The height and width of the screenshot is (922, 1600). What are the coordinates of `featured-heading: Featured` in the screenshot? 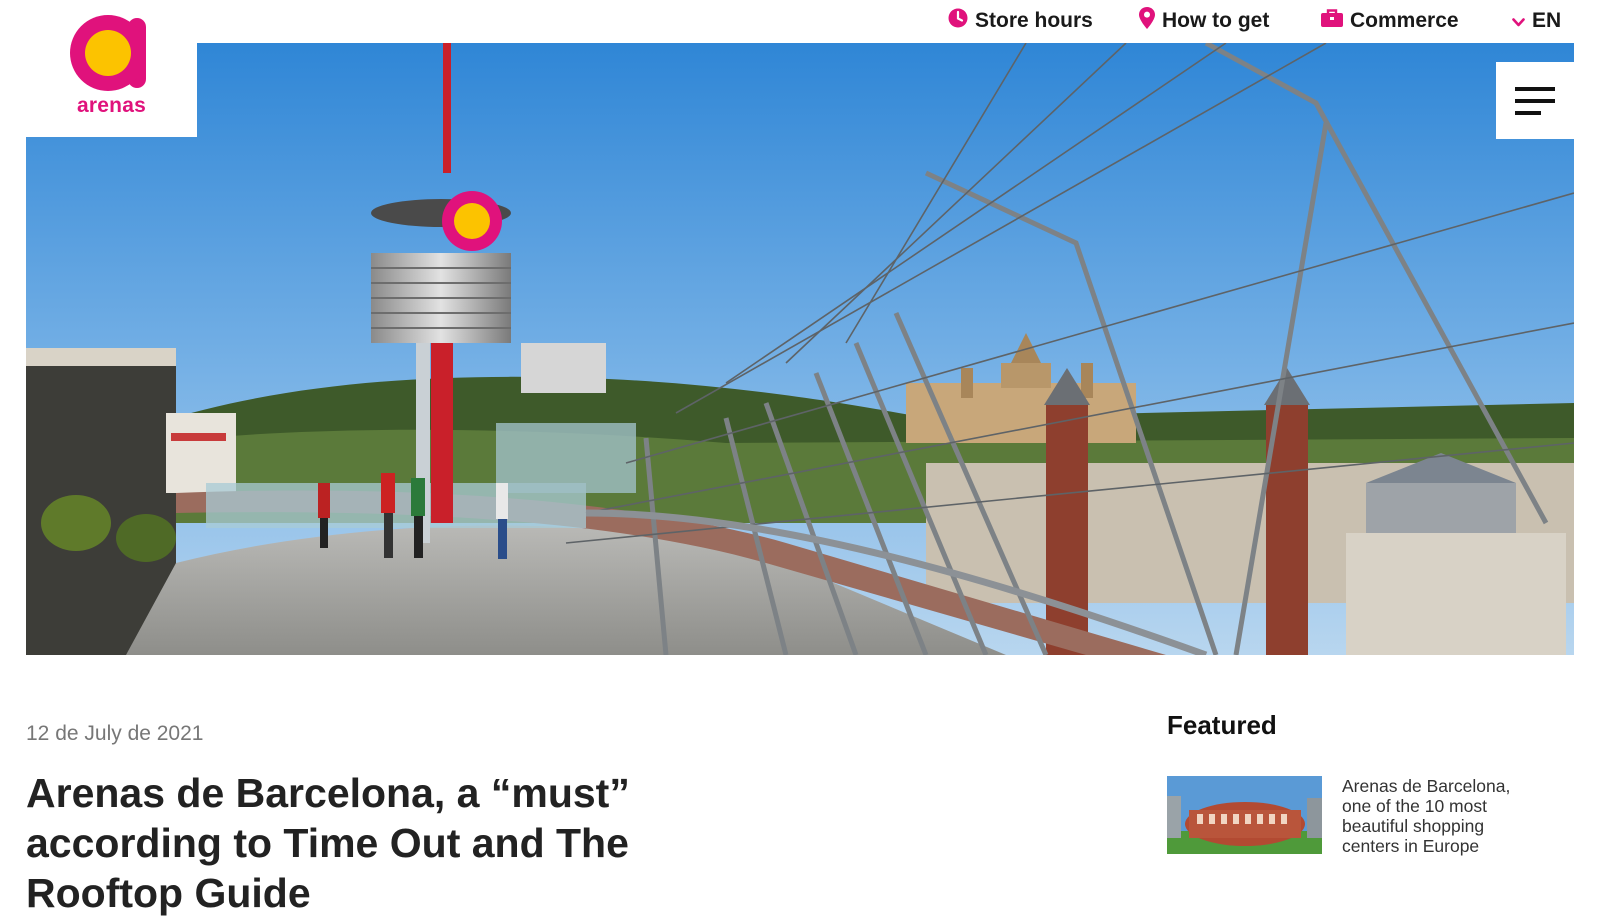 It's located at (1222, 725).